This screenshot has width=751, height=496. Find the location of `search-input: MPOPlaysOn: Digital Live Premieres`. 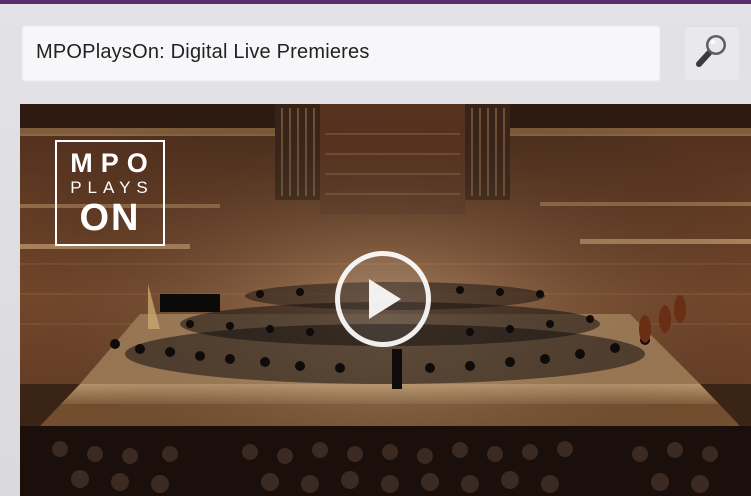

search-input: MPOPlaysOn: Digital Live Premieres is located at coordinates (341, 52).